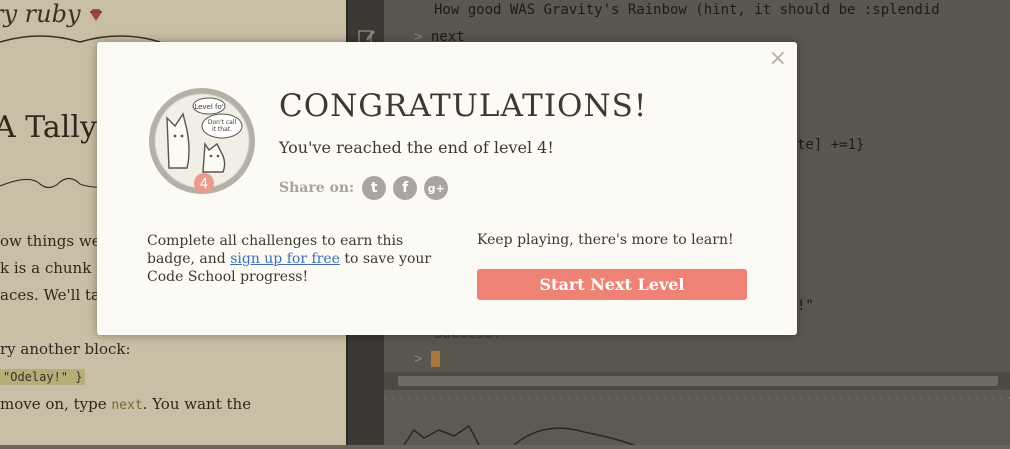 The height and width of the screenshot is (449, 1010). Describe the element at coordinates (405, 188) in the screenshot. I see `facebook-icon: f` at that location.